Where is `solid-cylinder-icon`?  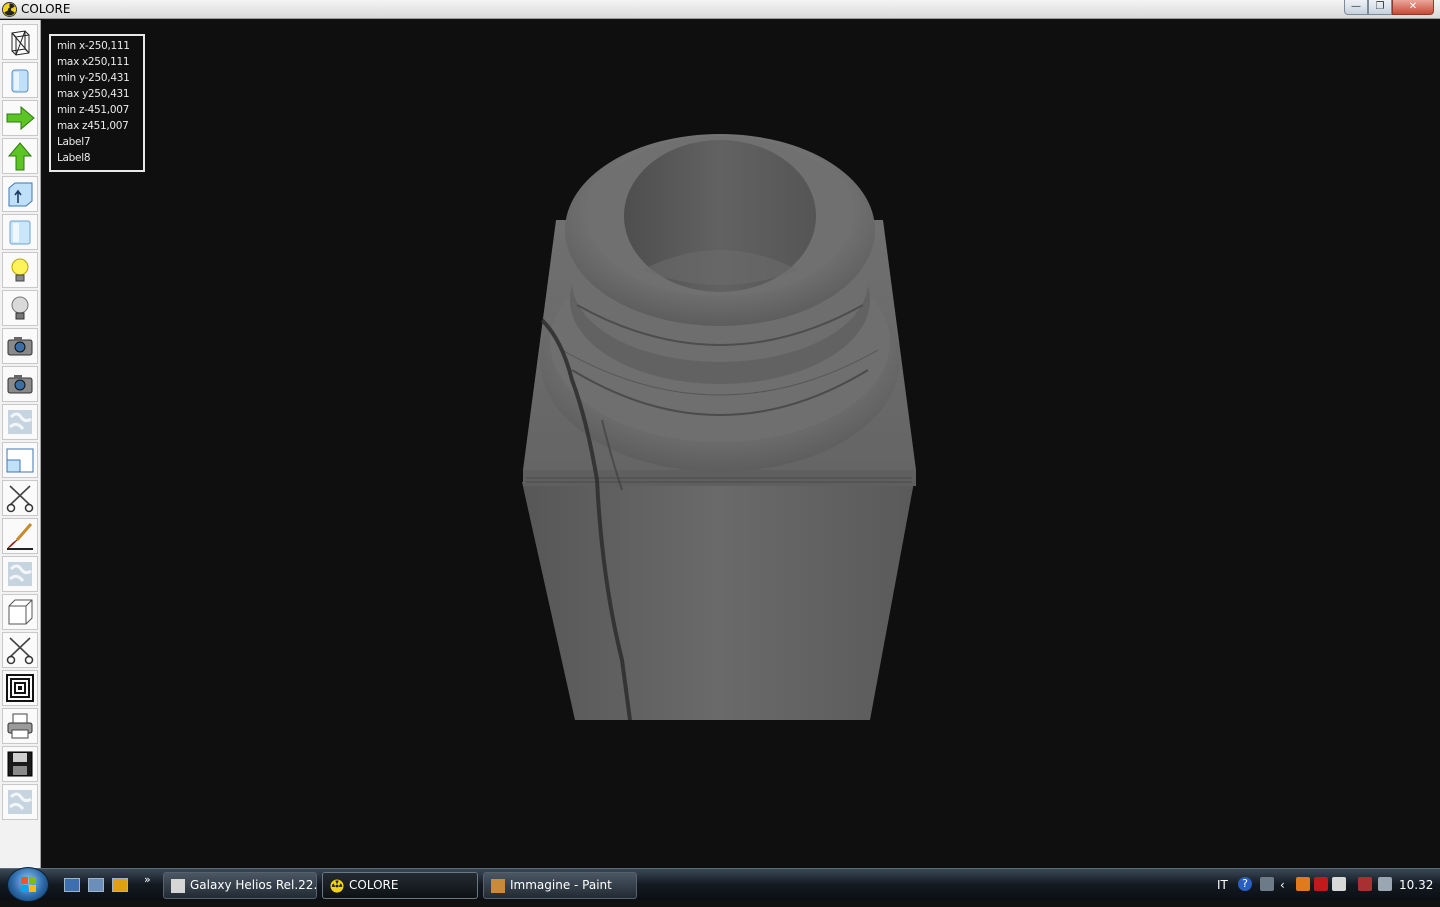 solid-cylinder-icon is located at coordinates (20, 81).